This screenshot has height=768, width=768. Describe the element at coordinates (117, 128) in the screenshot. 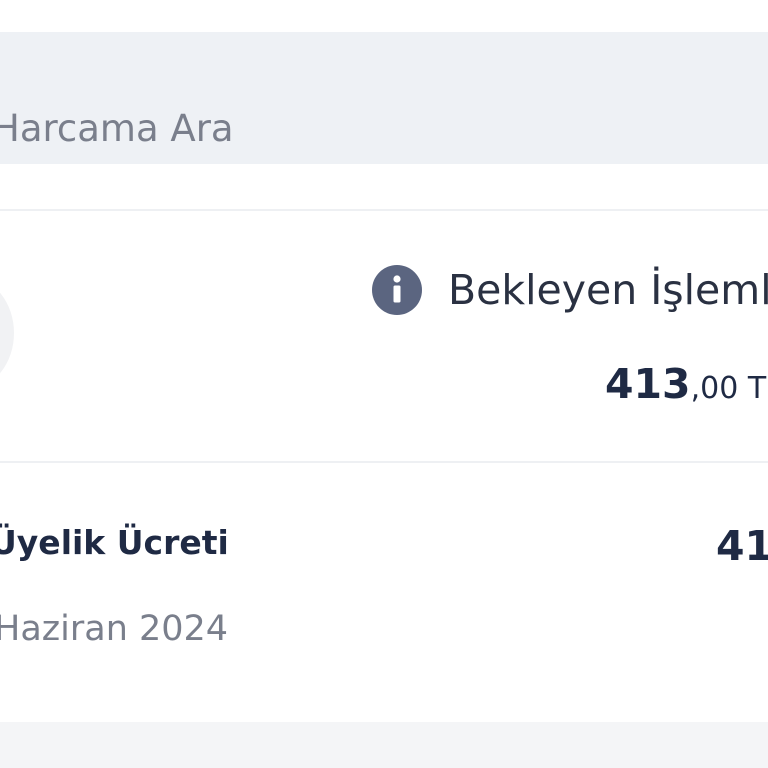

I see `search-placeholder: Harcama Ara` at that location.